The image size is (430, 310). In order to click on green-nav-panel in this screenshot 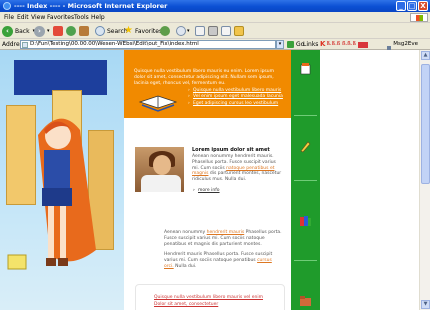, I will do `click(305, 180)`.